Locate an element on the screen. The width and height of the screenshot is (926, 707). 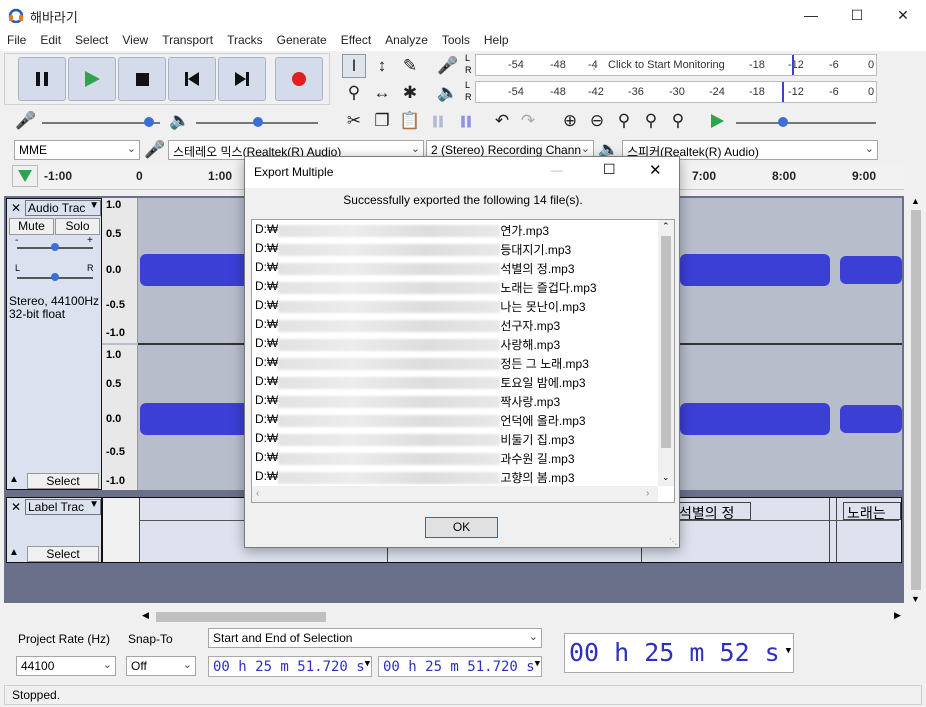
audio-track-name-menu: Audio Trac ▼ is located at coordinates (63, 208).